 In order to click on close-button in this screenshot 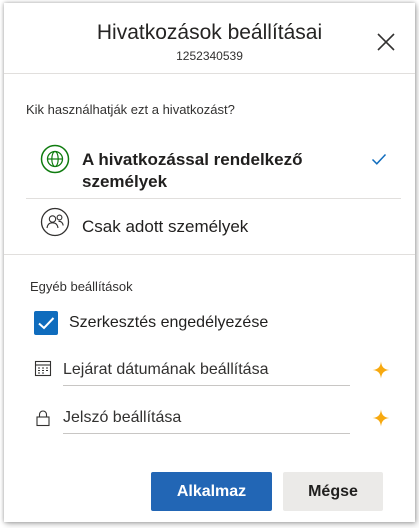, I will do `click(386, 42)`.